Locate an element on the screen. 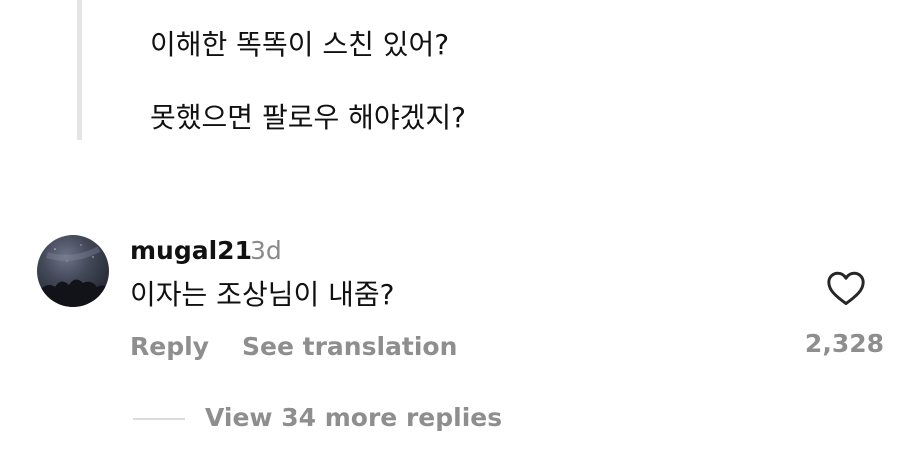  quoted-post-line: 이해한 똑똑이 스친 있어? is located at coordinates (300, 44).